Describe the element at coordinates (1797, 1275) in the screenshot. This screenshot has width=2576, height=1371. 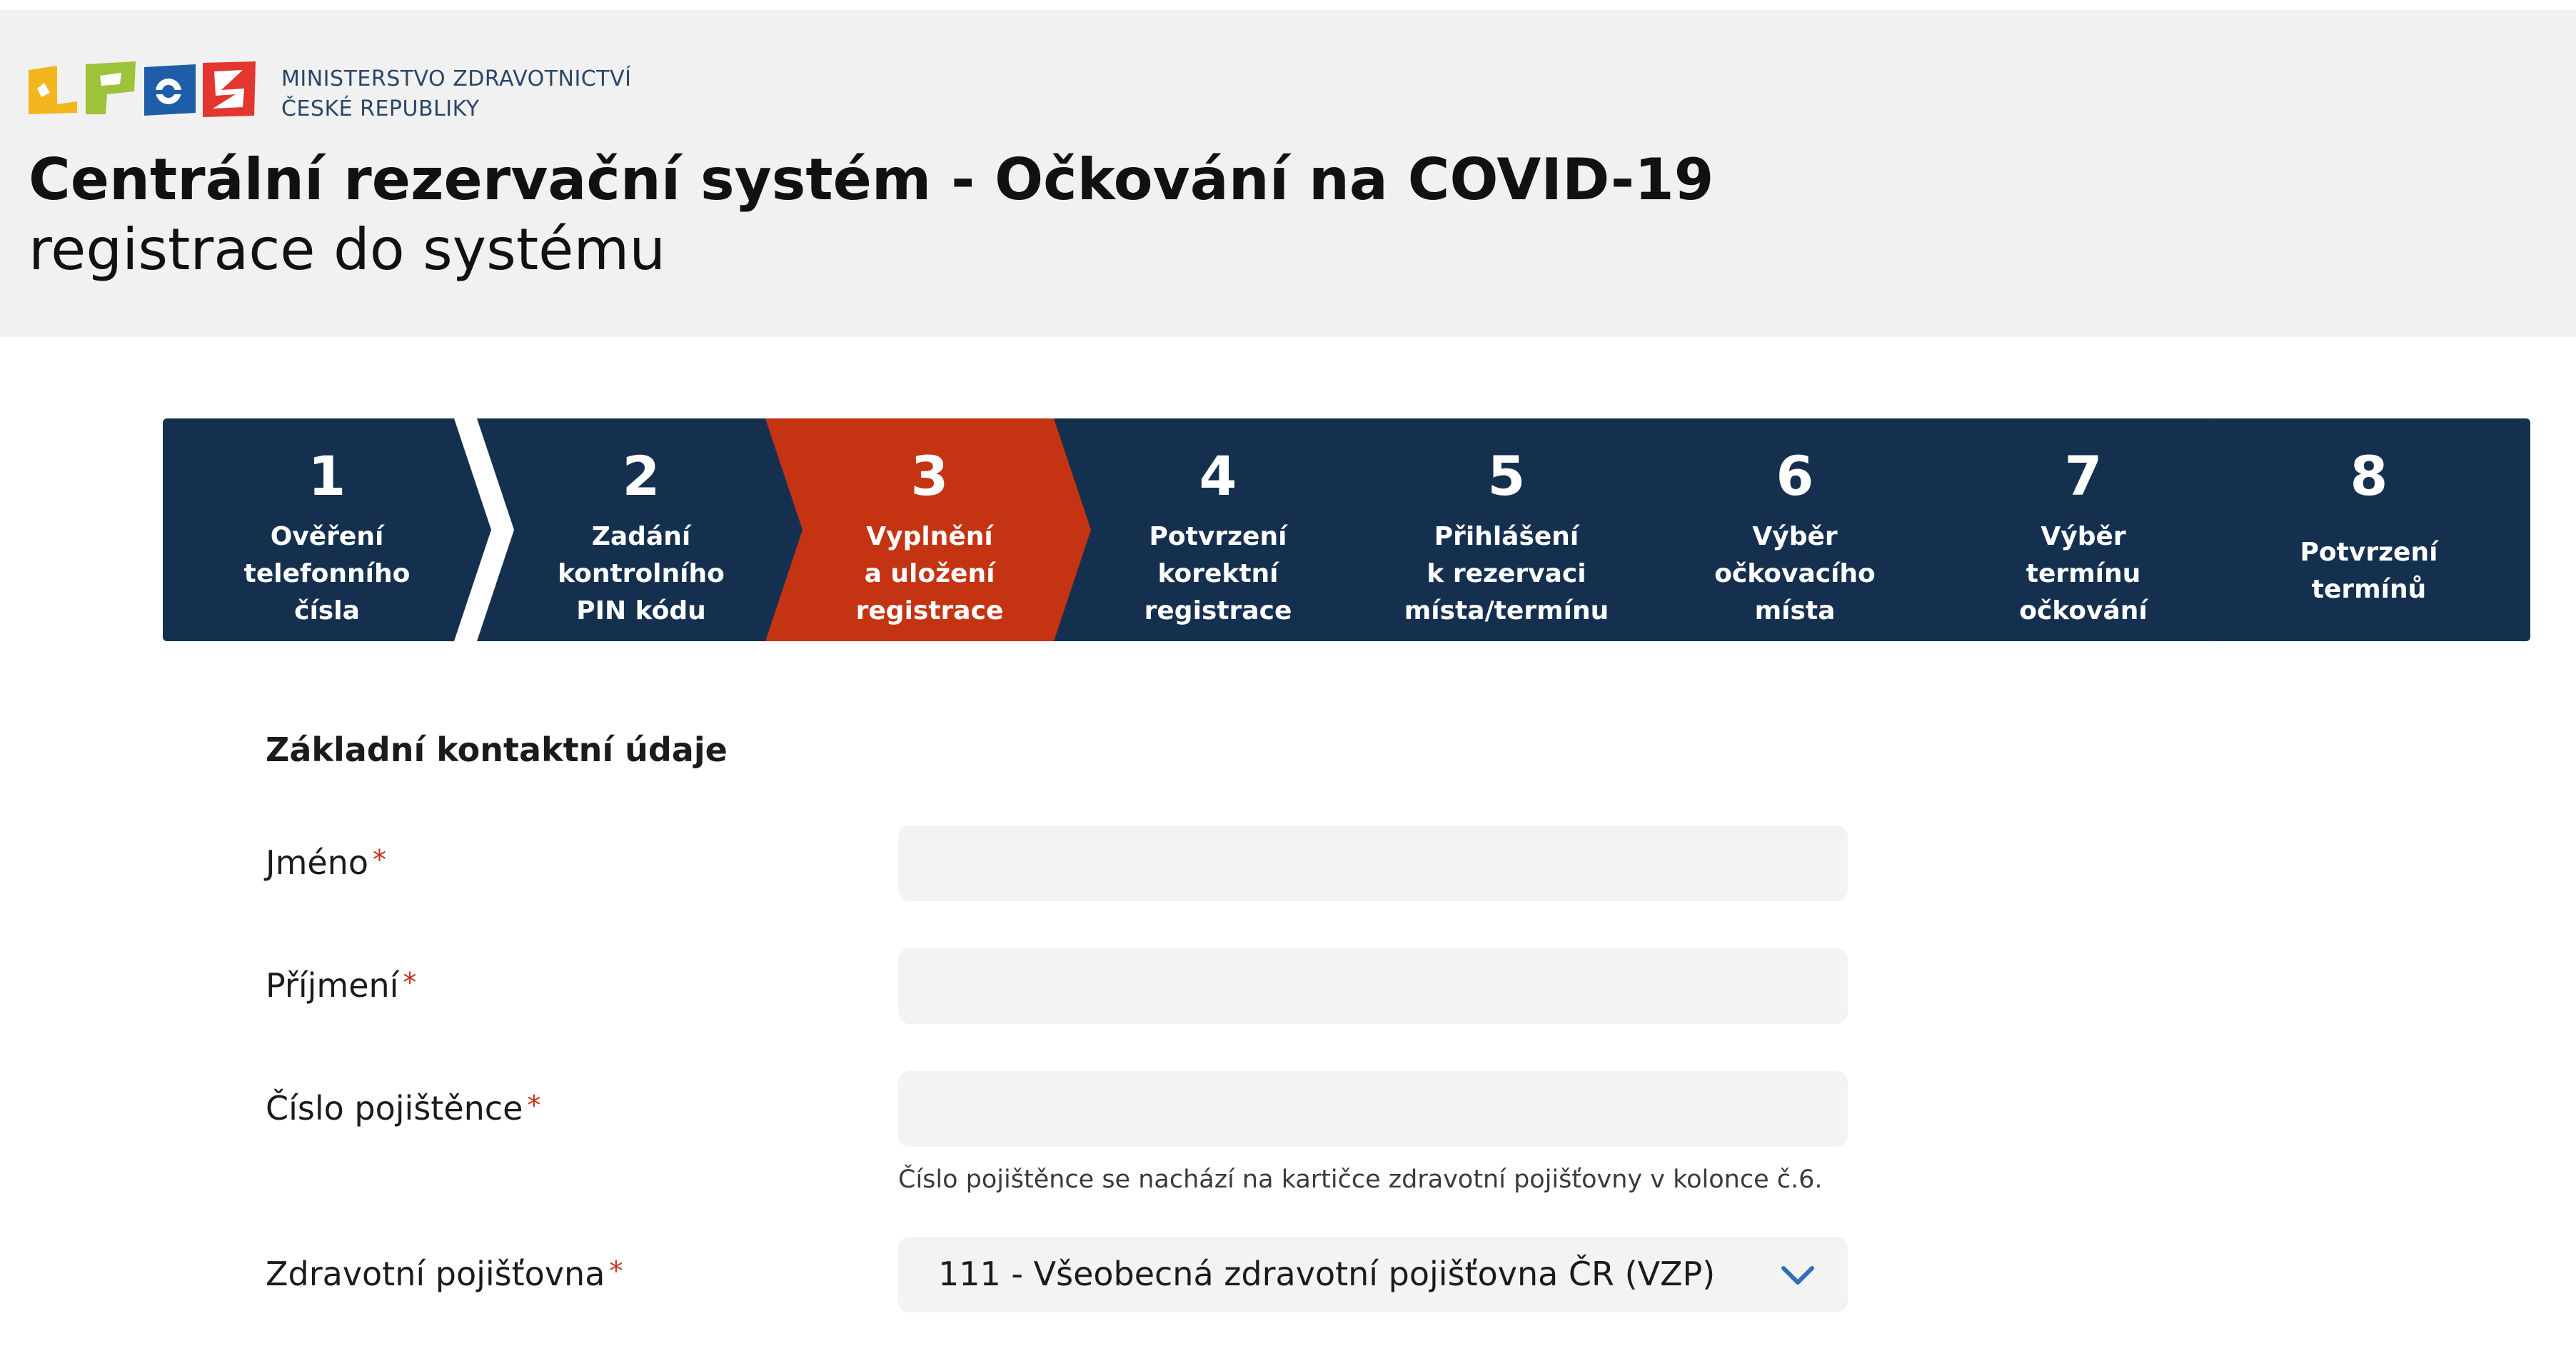
I see `chevron-down-icon` at that location.